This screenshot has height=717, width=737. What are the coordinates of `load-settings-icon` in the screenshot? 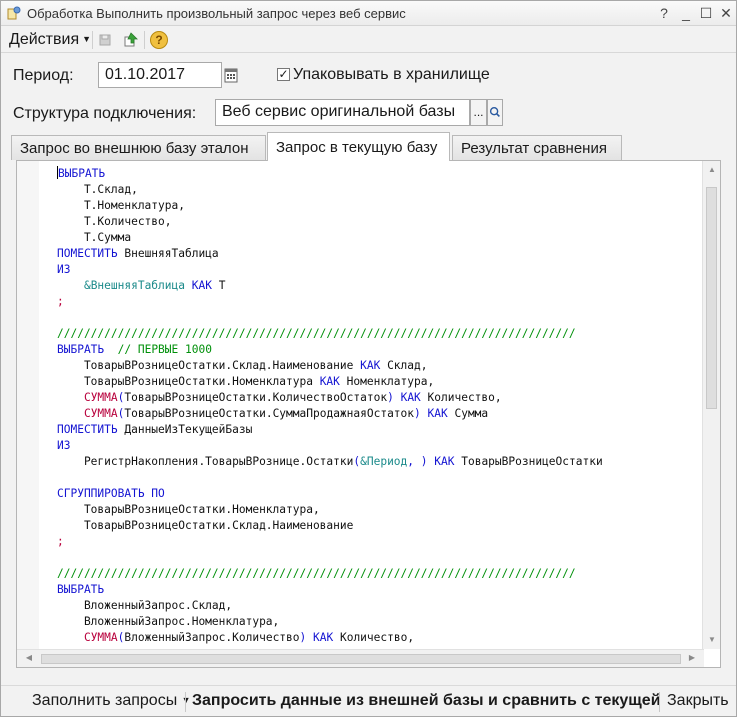 It's located at (131, 40).